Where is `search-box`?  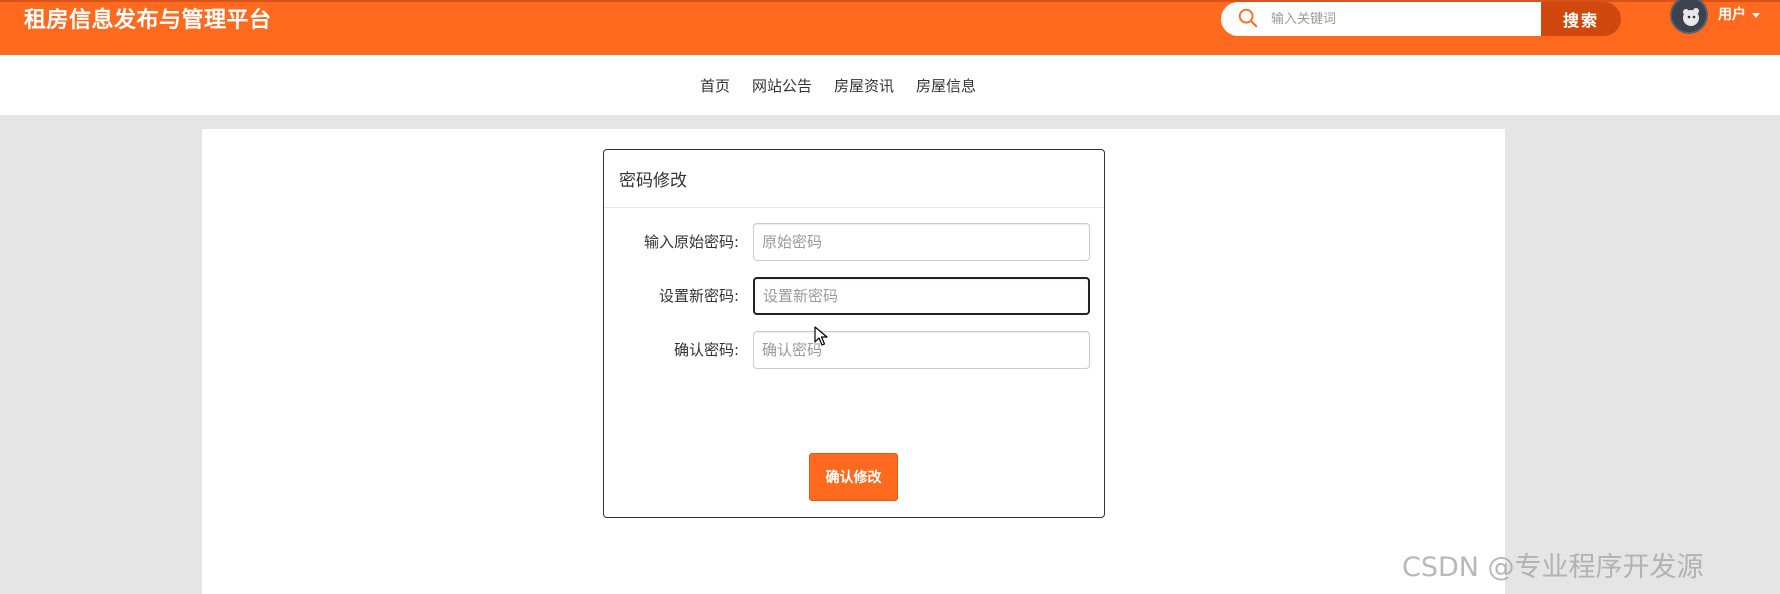
search-box is located at coordinates (1382, 19).